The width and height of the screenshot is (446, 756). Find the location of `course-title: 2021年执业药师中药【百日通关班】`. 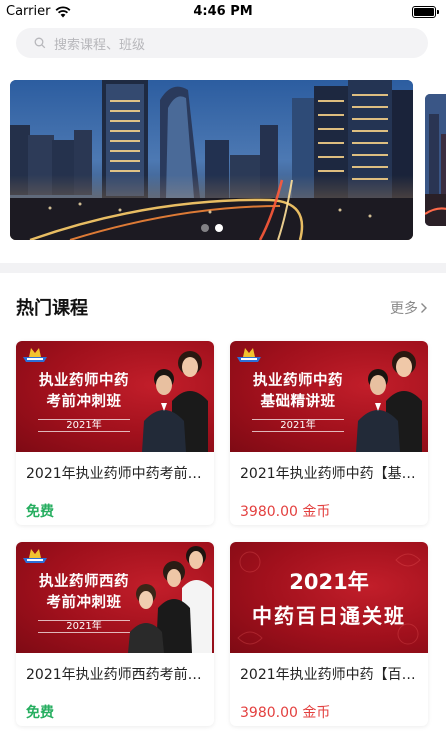

course-title: 2021年执业药师中药【百日通关班】 is located at coordinates (330, 675).